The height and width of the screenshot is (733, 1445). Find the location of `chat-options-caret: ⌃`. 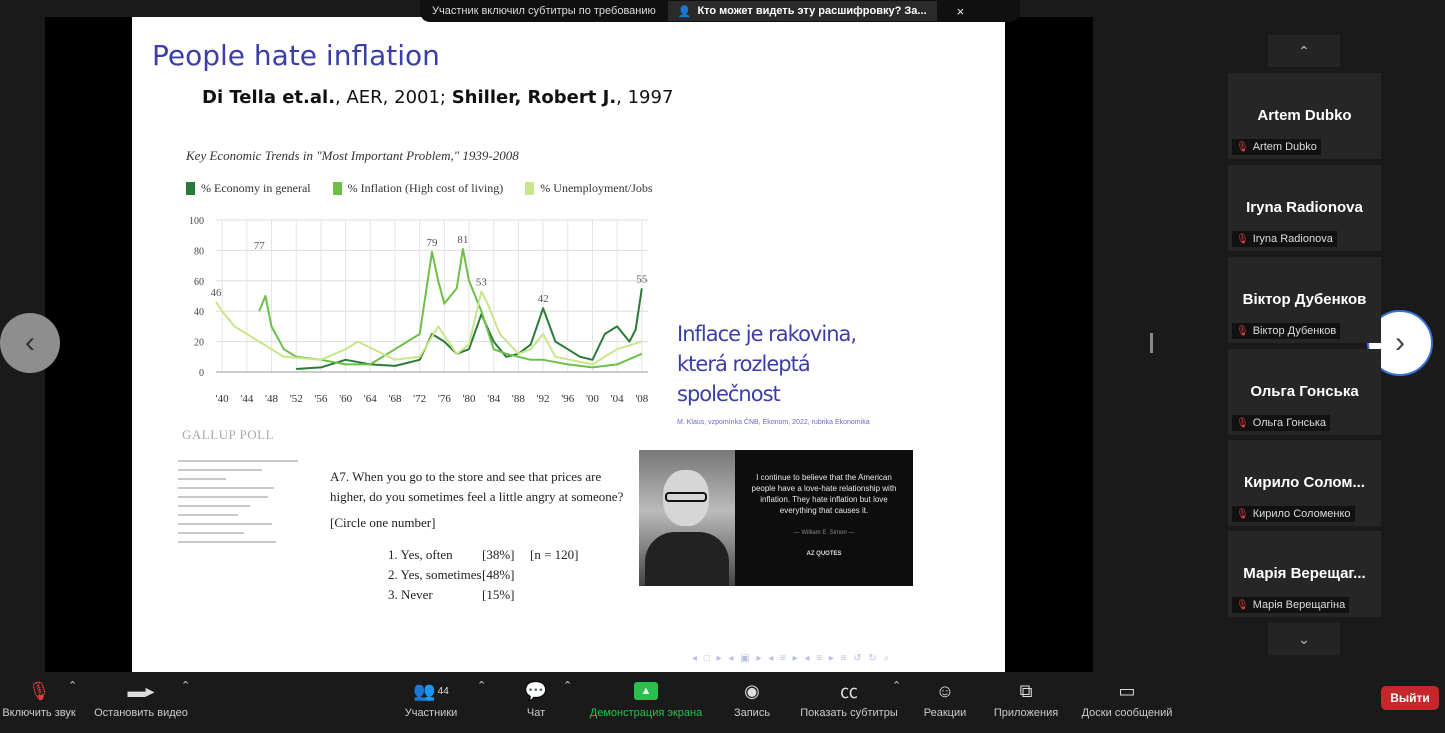

chat-options-caret: ⌃ is located at coordinates (567, 685).